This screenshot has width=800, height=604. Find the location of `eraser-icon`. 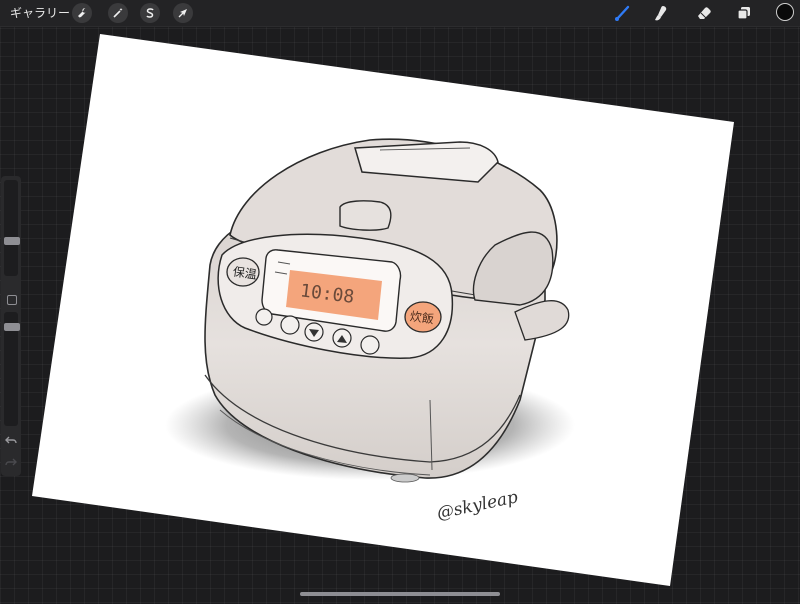

eraser-icon is located at coordinates (704, 13).